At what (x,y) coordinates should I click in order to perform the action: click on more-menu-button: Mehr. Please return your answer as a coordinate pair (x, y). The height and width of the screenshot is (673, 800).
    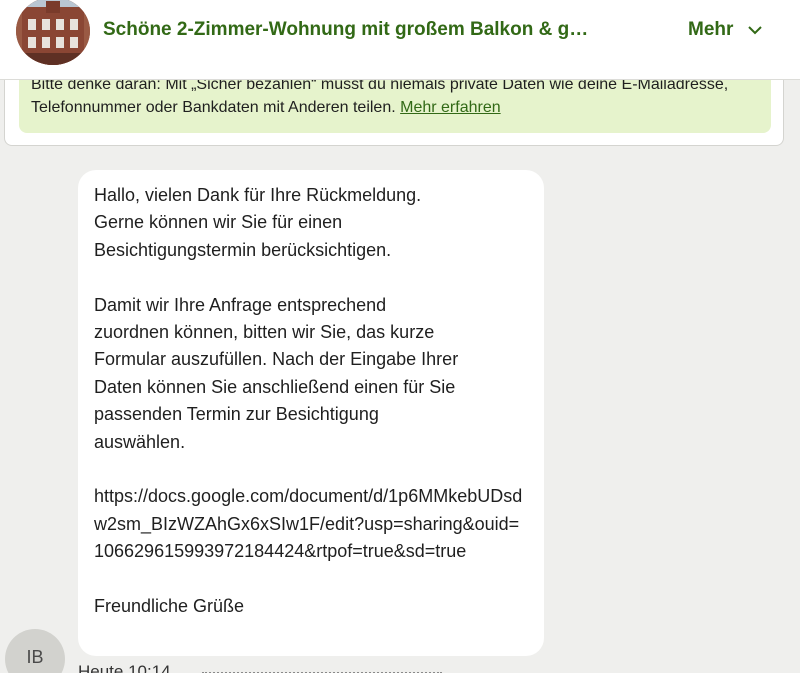
    Looking at the image, I should click on (725, 30).